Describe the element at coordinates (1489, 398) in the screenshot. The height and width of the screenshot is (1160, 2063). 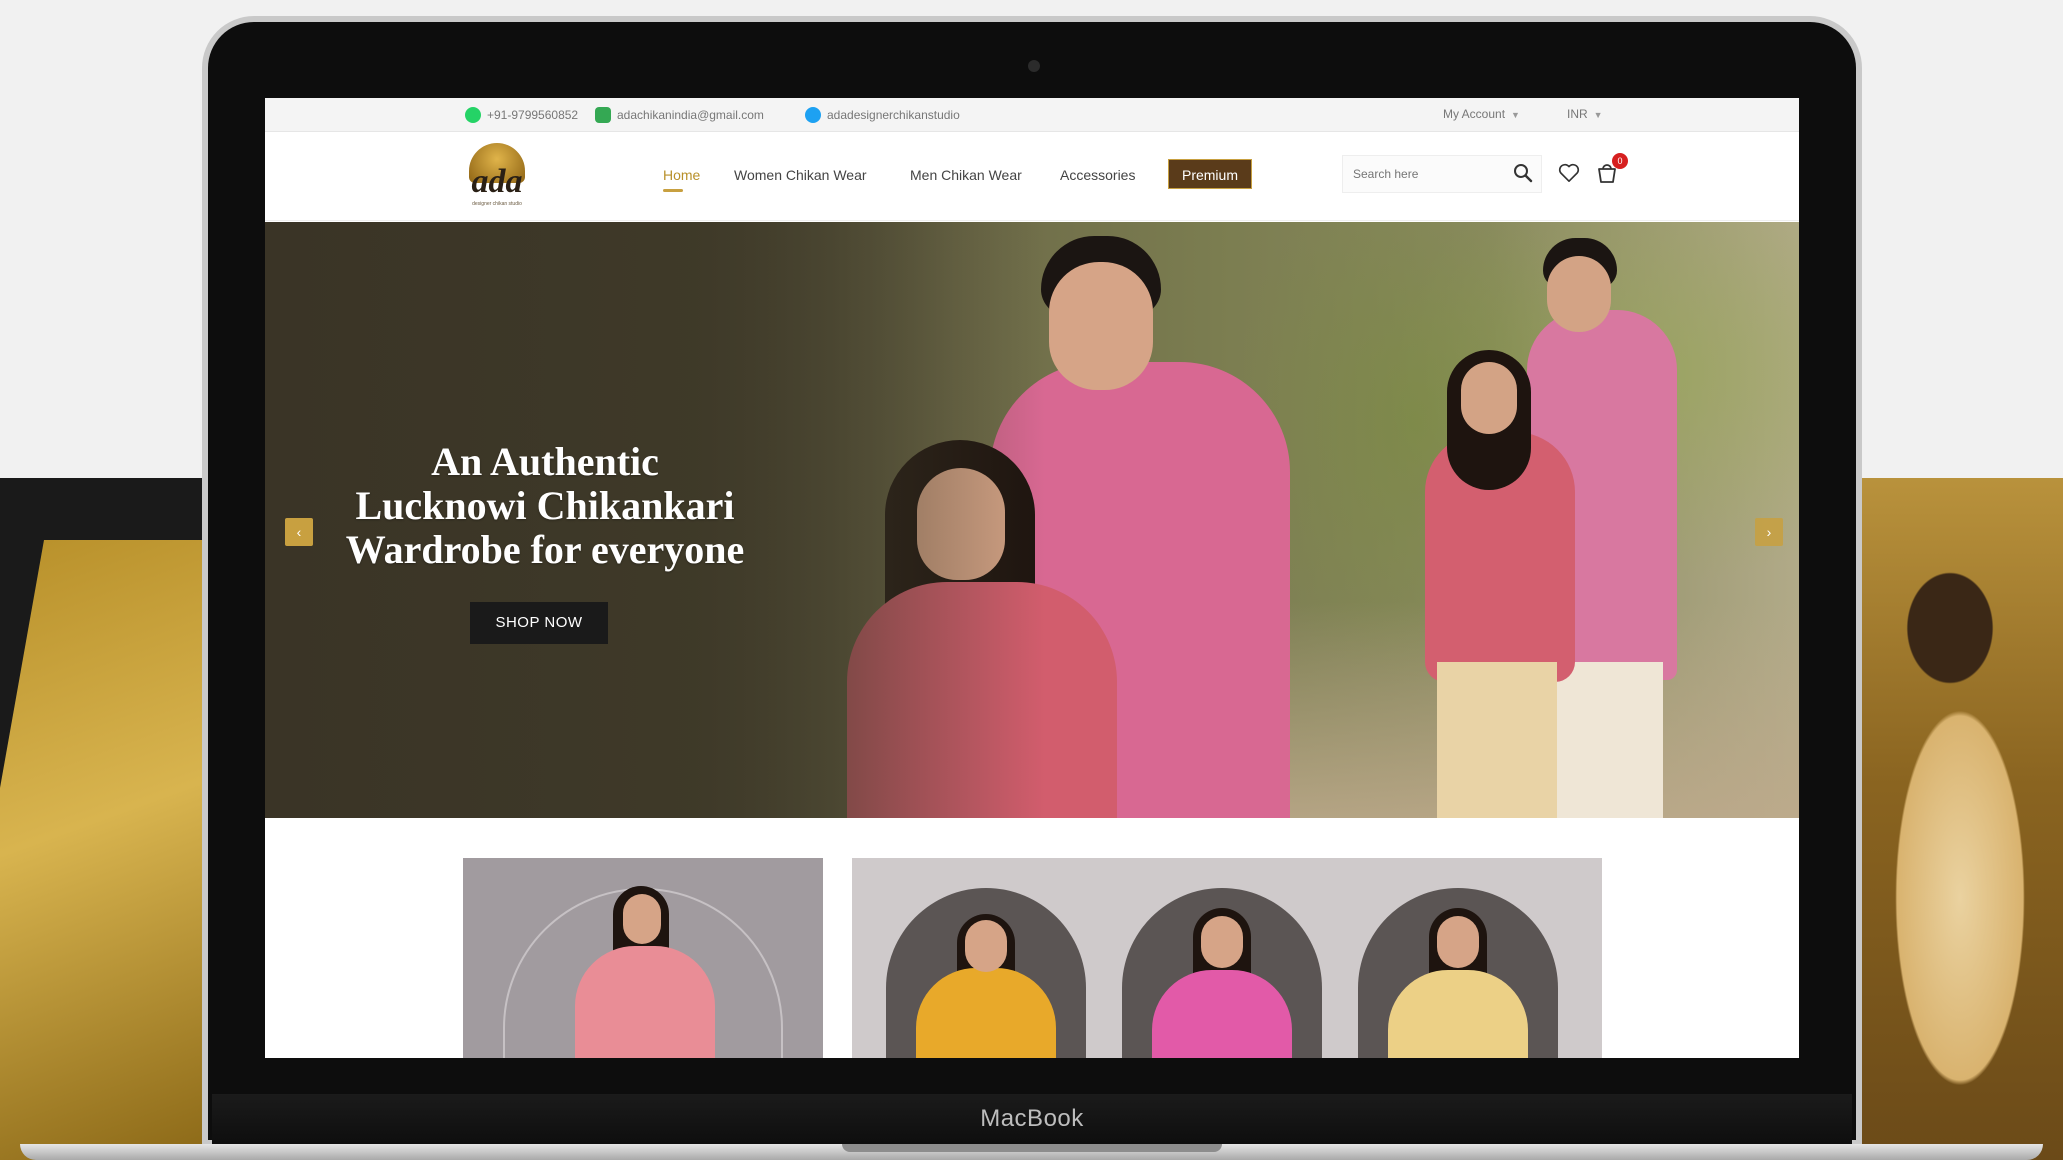
I see `hero-model-woman-back-face` at that location.